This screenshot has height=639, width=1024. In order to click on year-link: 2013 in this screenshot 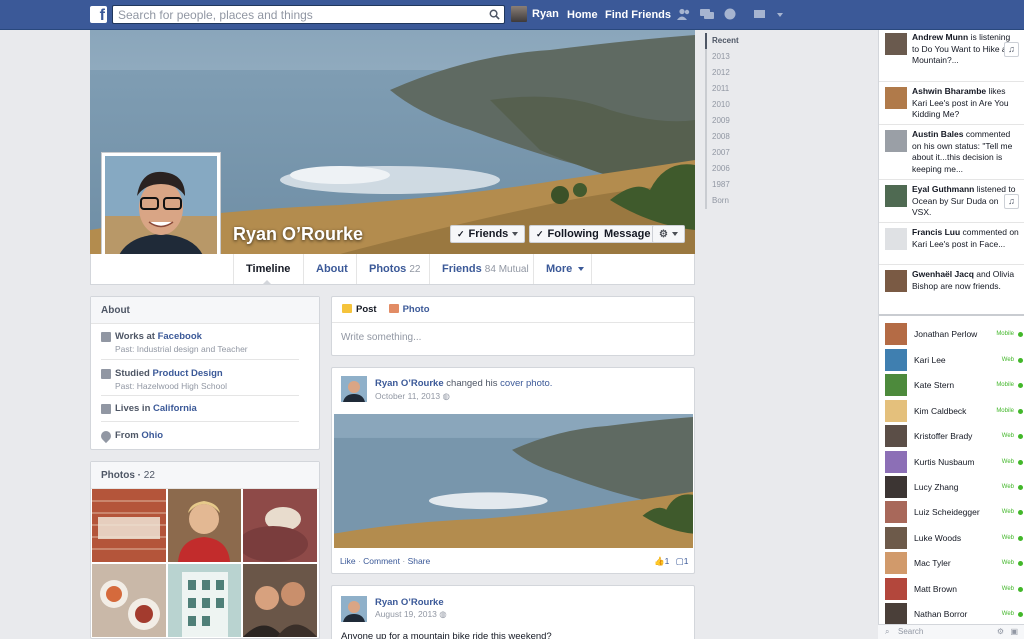, I will do `click(725, 57)`.